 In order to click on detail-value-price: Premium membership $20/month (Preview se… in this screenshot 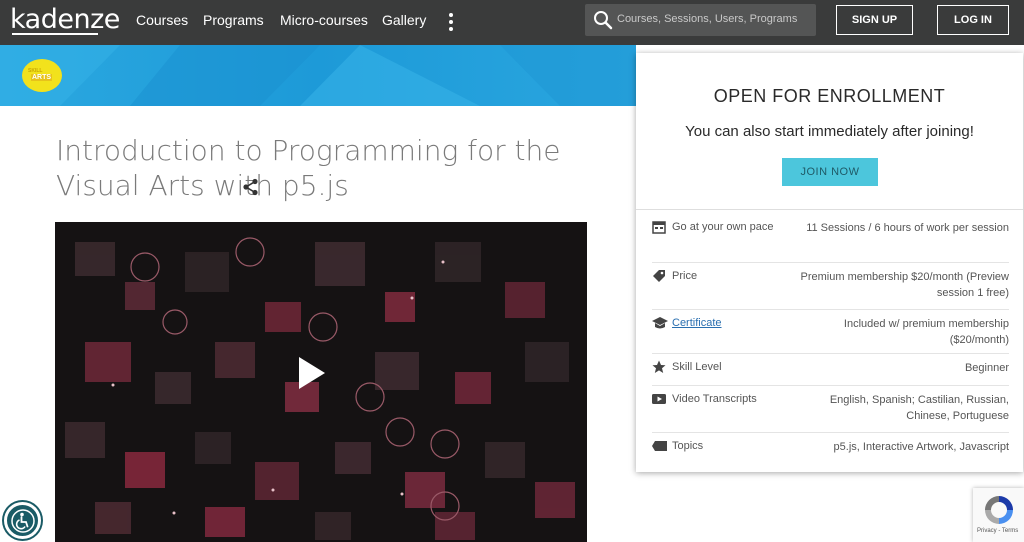, I will do `click(904, 285)`.